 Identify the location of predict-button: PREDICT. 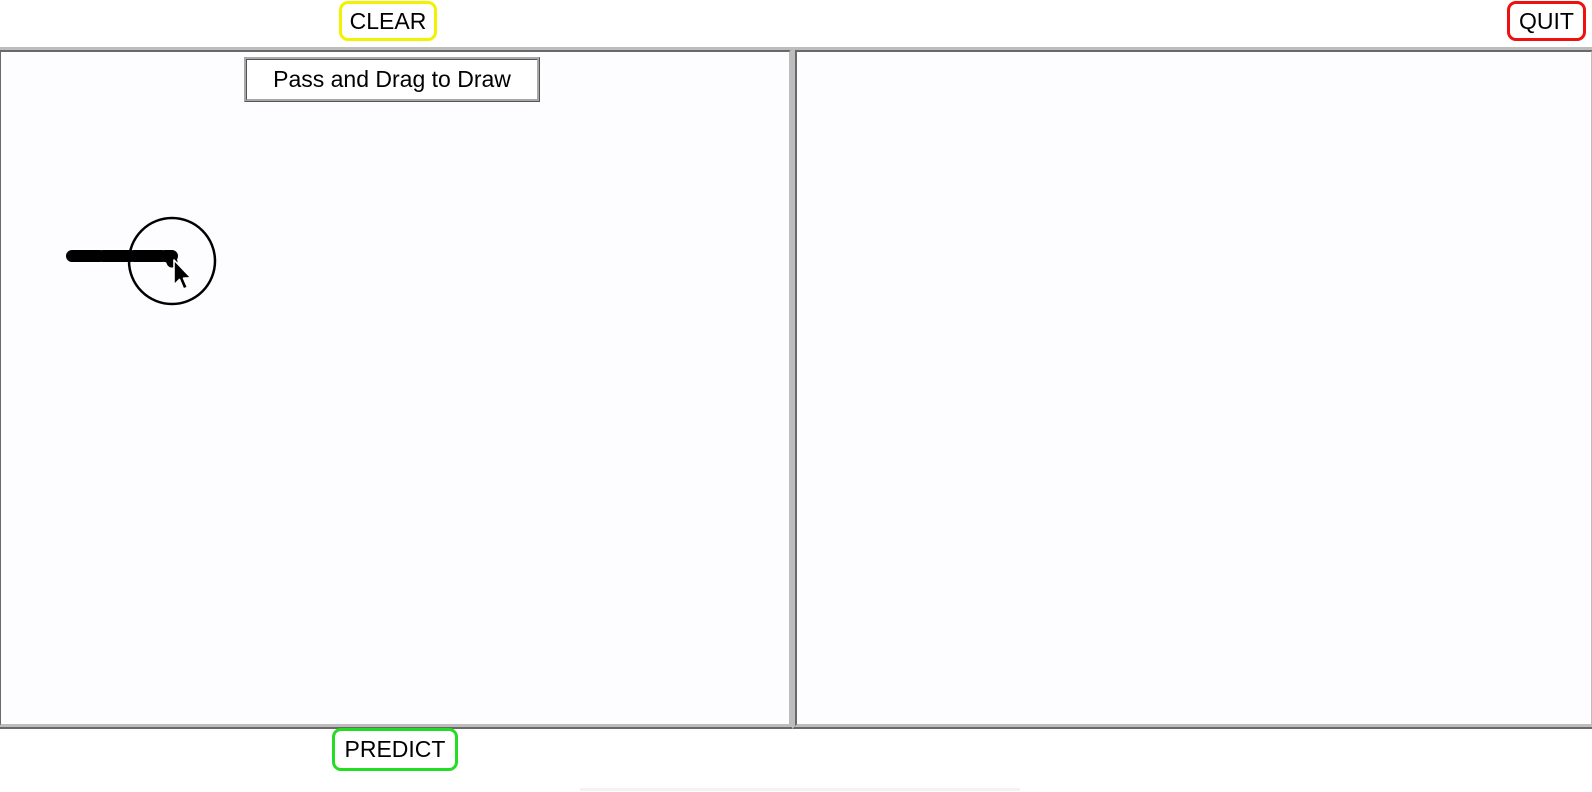
(395, 749).